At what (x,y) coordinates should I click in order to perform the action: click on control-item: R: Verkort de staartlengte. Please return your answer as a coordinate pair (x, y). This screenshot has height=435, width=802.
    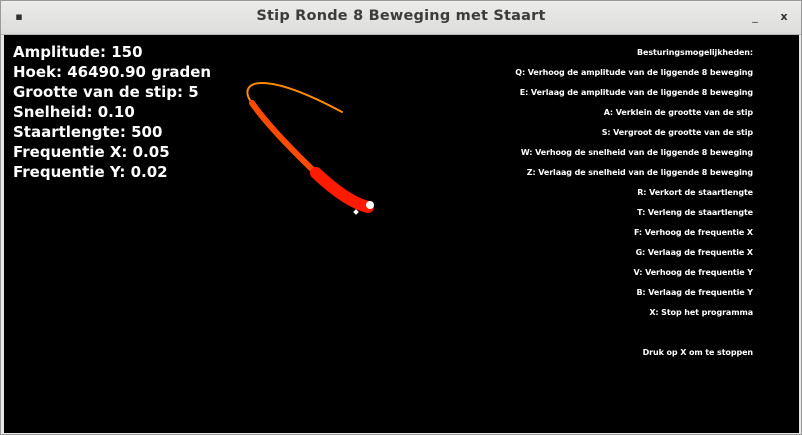
    Looking at the image, I should click on (695, 192).